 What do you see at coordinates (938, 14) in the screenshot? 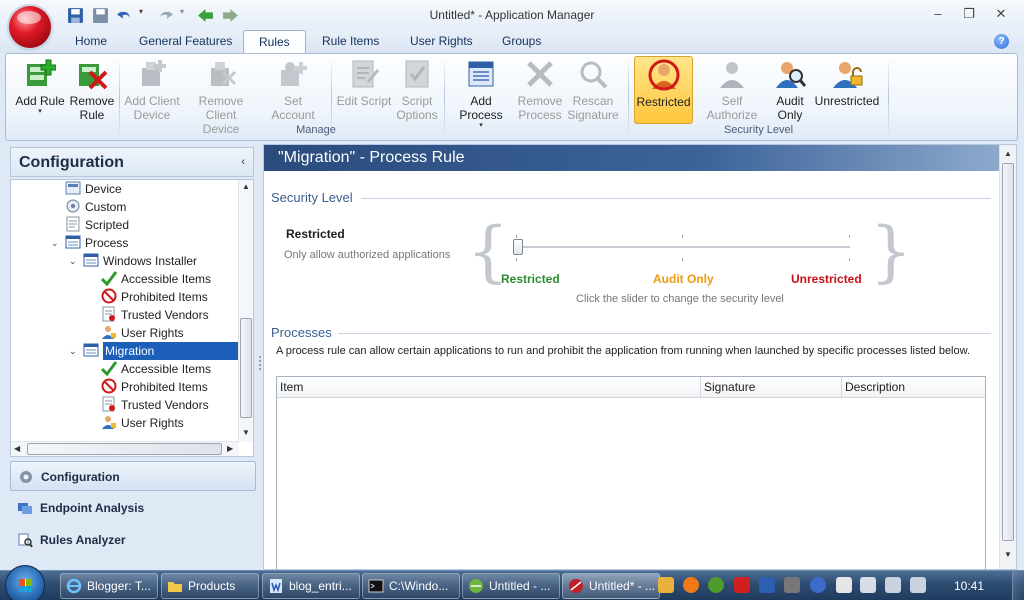
I see `minimize-button: –` at bounding box center [938, 14].